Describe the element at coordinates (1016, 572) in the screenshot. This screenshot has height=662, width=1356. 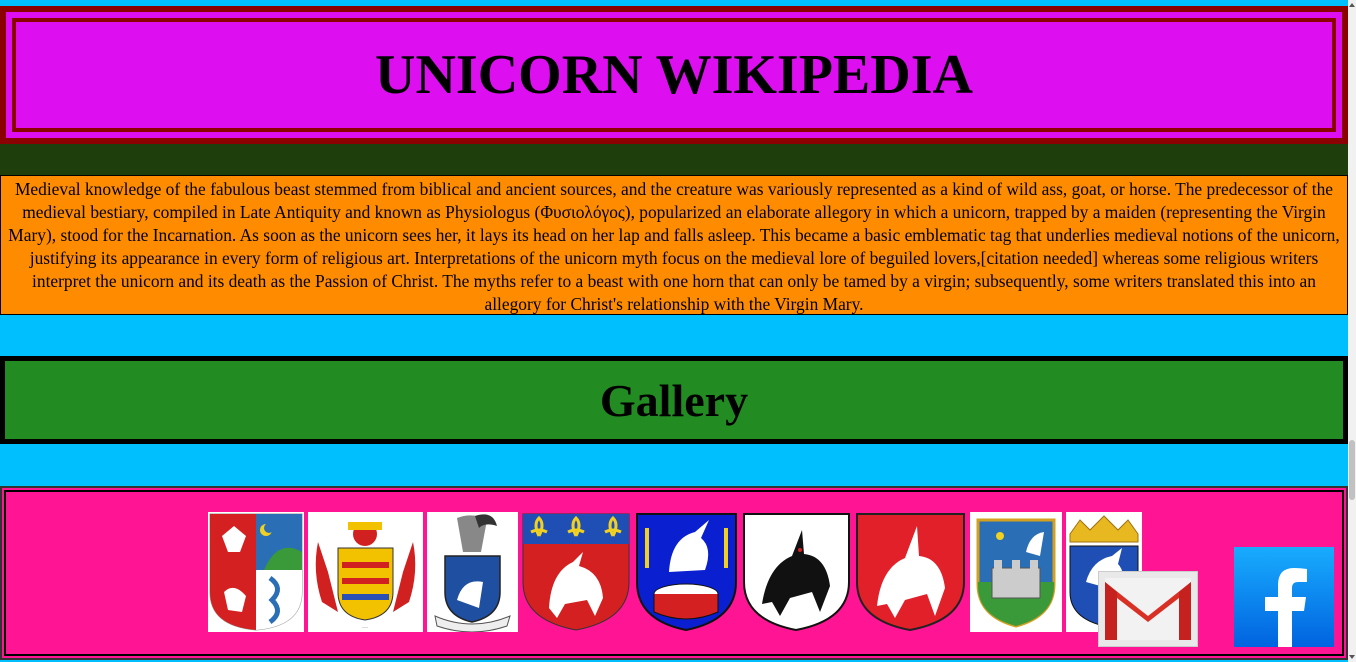
I see `coat-of-arms-castle-icon` at that location.